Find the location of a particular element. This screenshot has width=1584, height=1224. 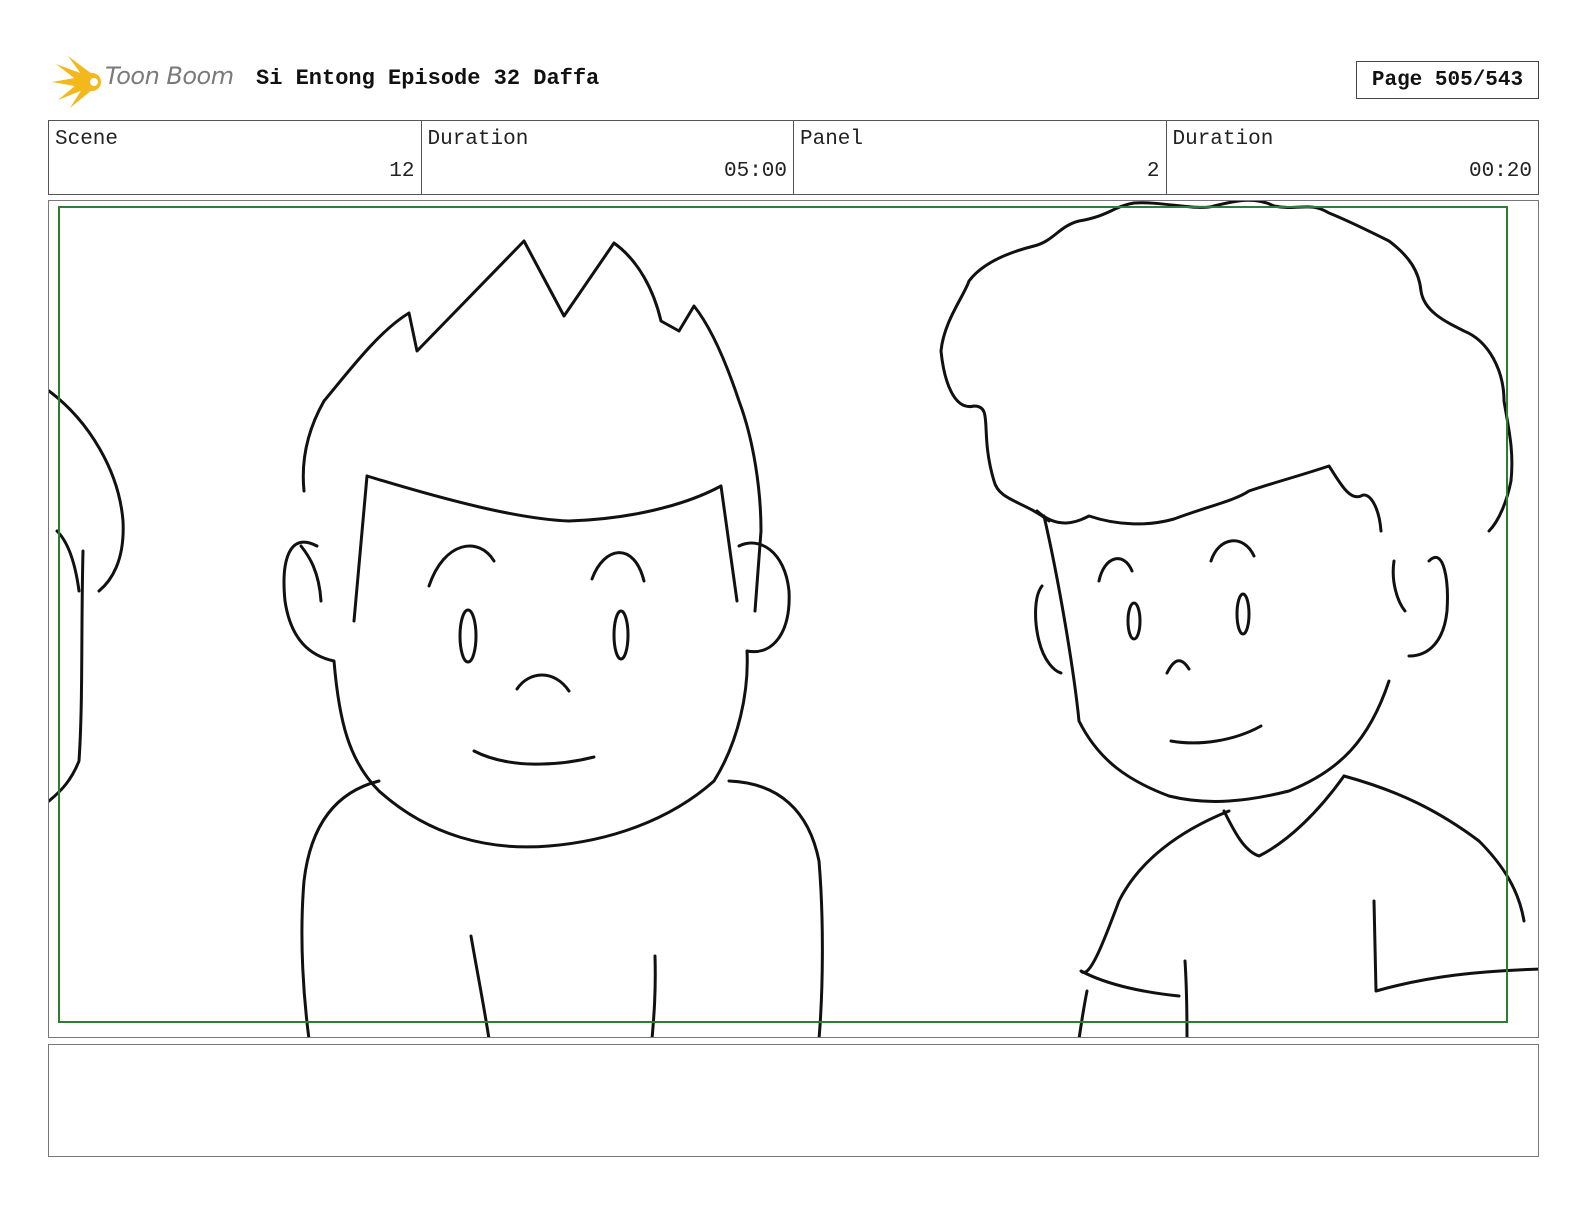

scene-cell: Scene 12 is located at coordinates (235, 157).